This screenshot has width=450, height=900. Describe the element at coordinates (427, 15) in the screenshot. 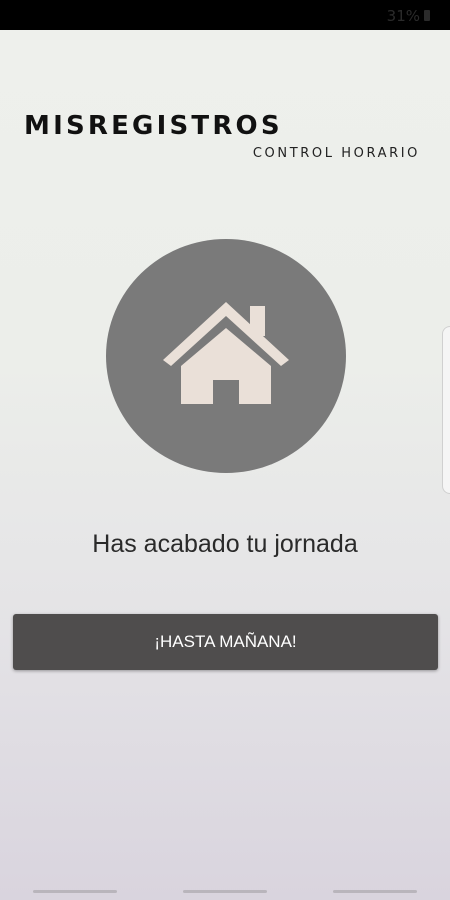

I see `battery-icon` at that location.